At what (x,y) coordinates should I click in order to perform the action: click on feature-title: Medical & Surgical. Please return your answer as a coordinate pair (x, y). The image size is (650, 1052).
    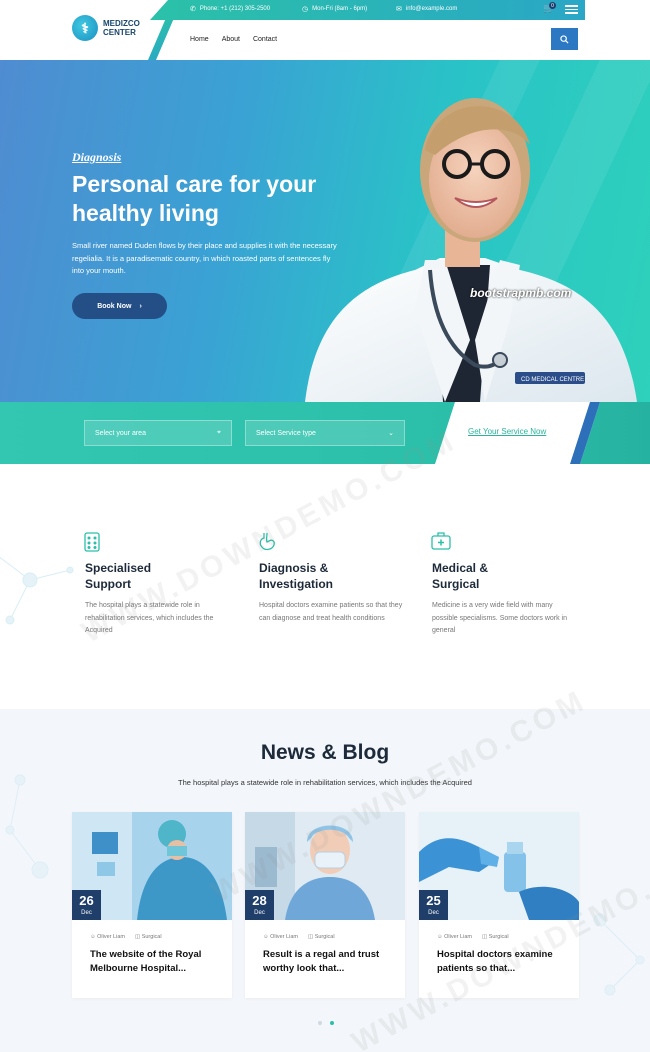
    Looking at the image, I should click on (504, 576).